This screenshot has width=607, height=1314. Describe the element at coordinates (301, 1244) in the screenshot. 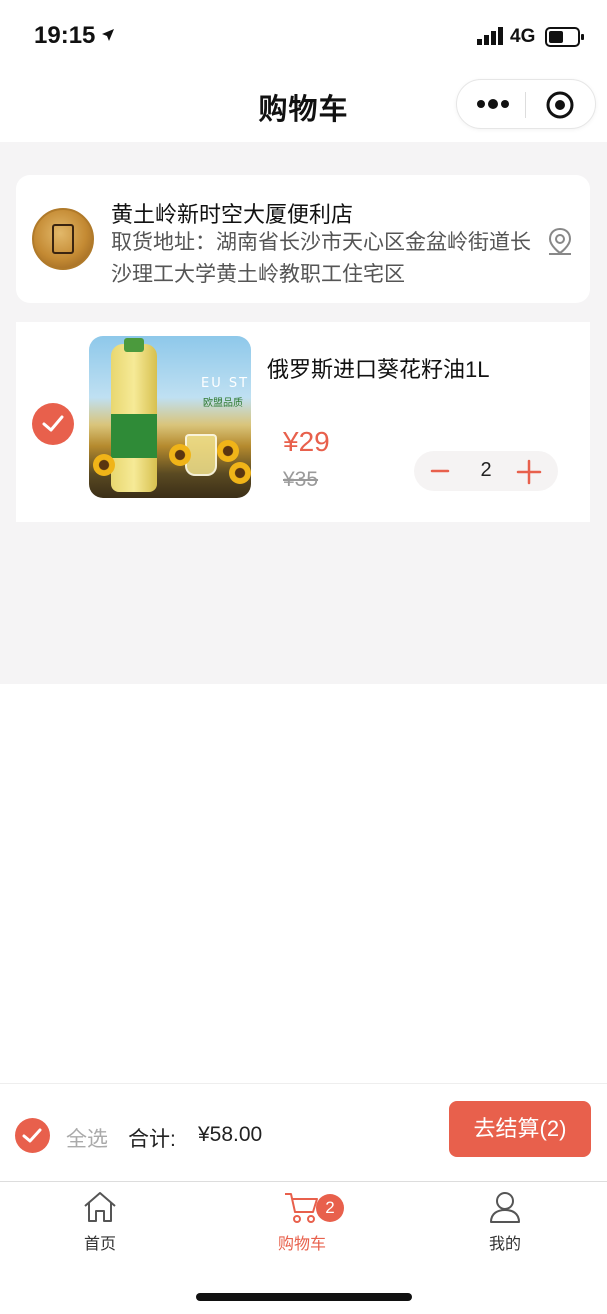

I see `tab-cart-label: 购物车` at that location.